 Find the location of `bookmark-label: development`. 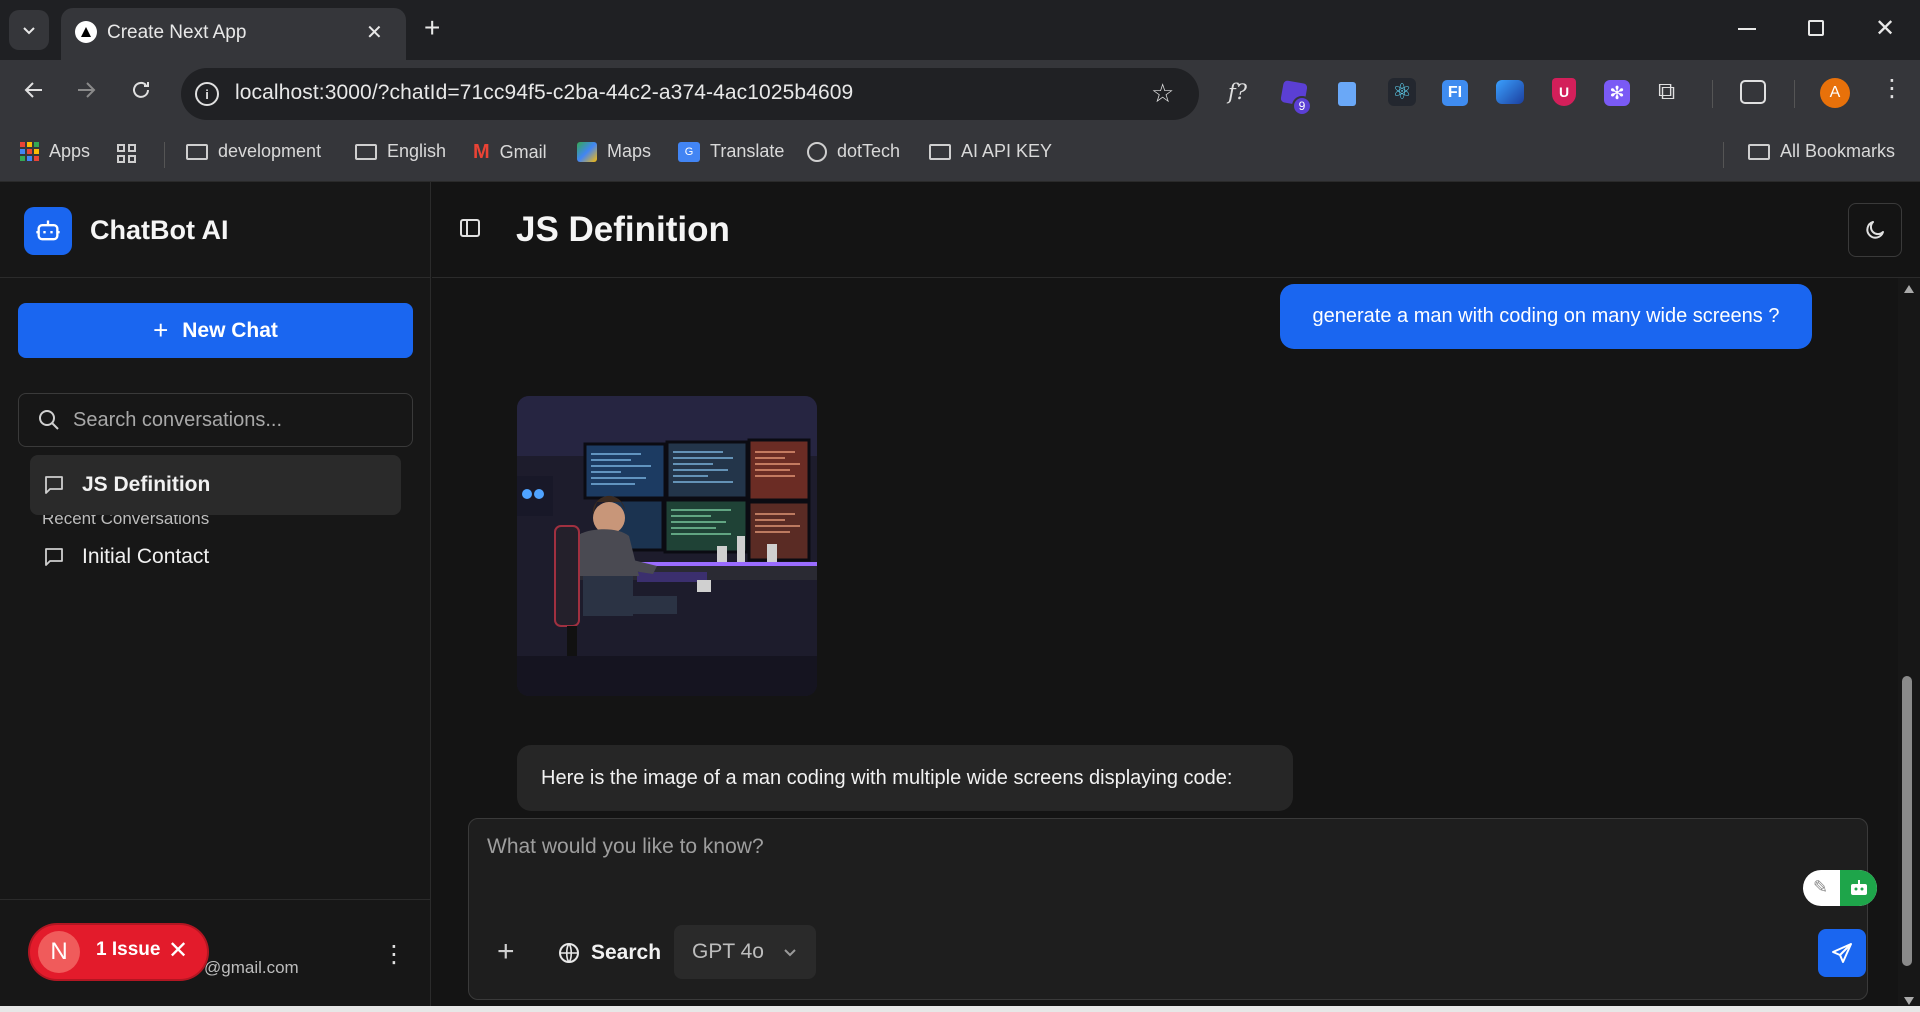

bookmark-label: development is located at coordinates (270, 151).